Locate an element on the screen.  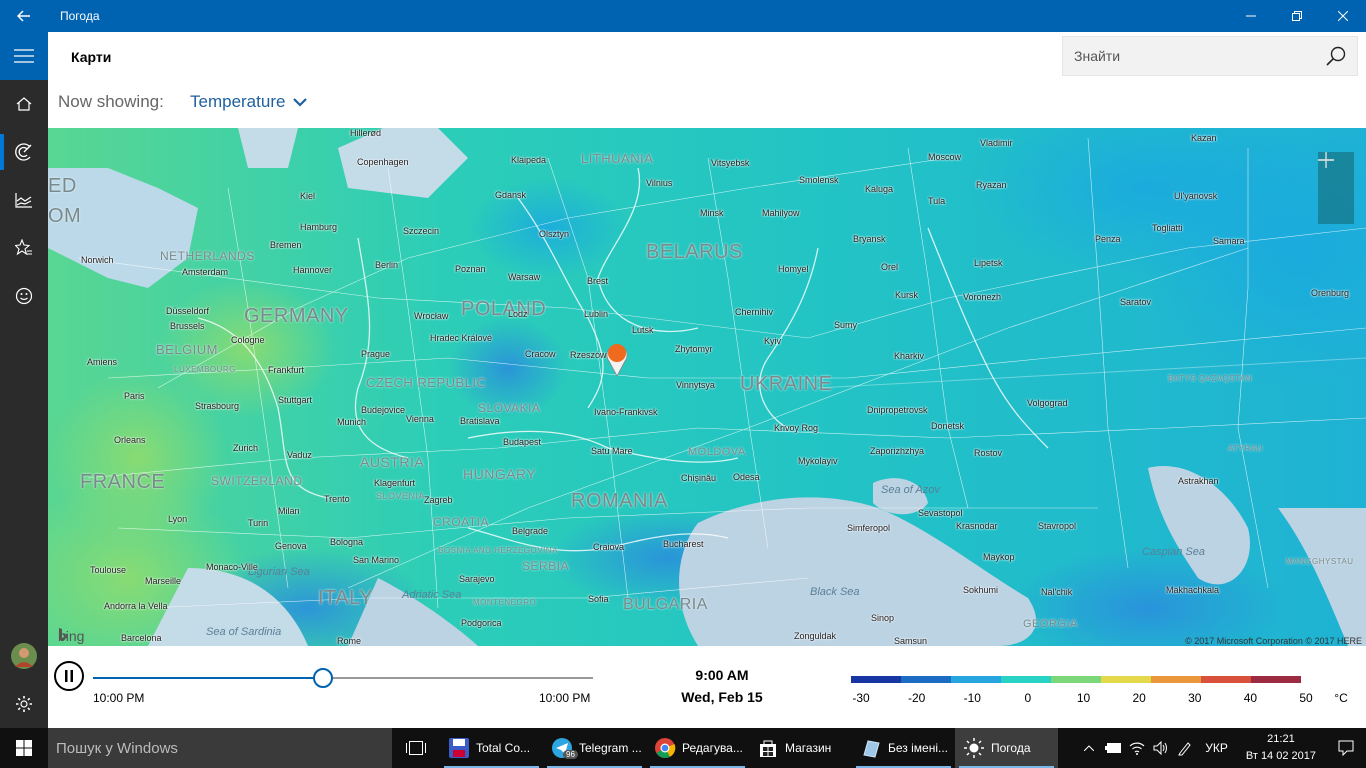
maximize-button is located at coordinates (1297, 16).